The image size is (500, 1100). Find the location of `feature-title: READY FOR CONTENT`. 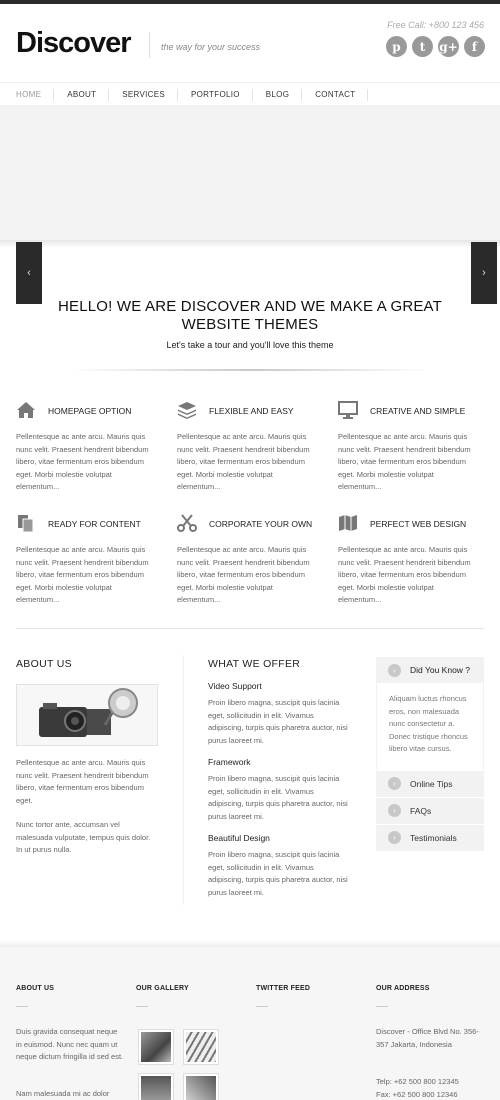

feature-title: READY FOR CONTENT is located at coordinates (94, 524).